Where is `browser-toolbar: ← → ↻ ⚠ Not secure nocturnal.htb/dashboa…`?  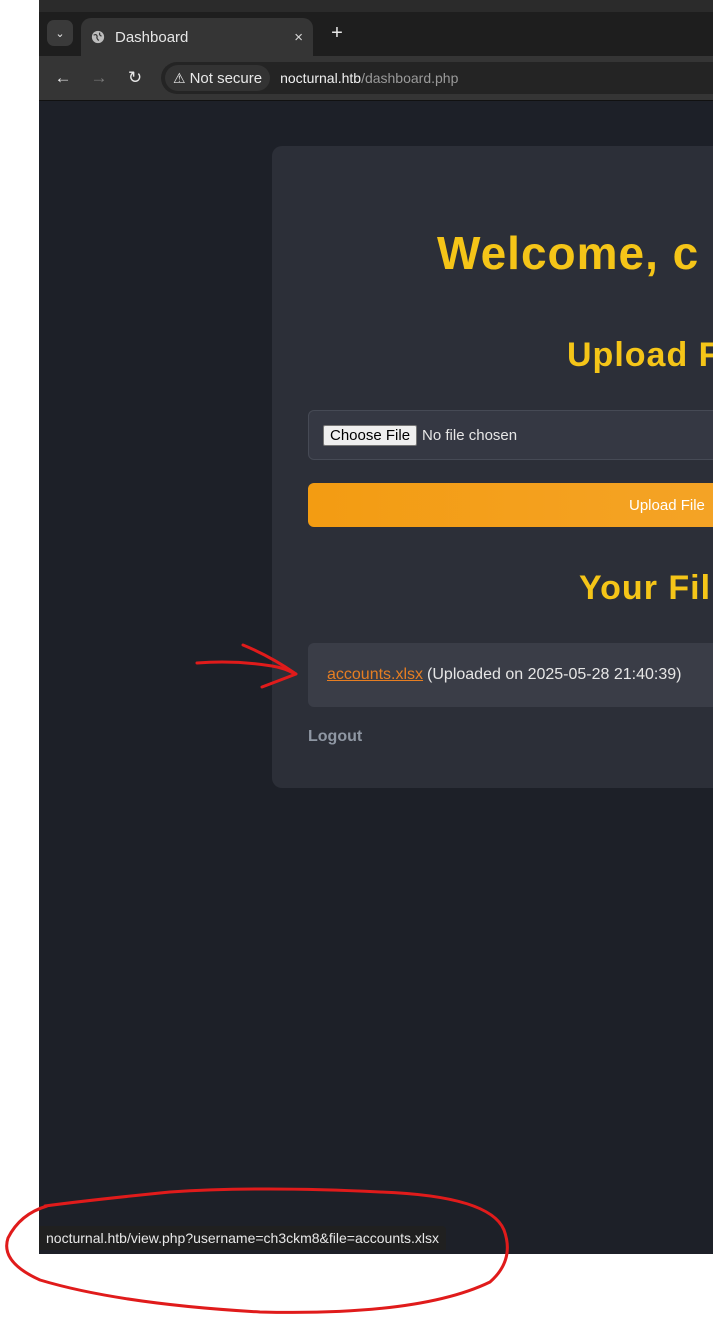 browser-toolbar: ← → ↻ ⚠ Not secure nocturnal.htb/dashboa… is located at coordinates (376, 78).